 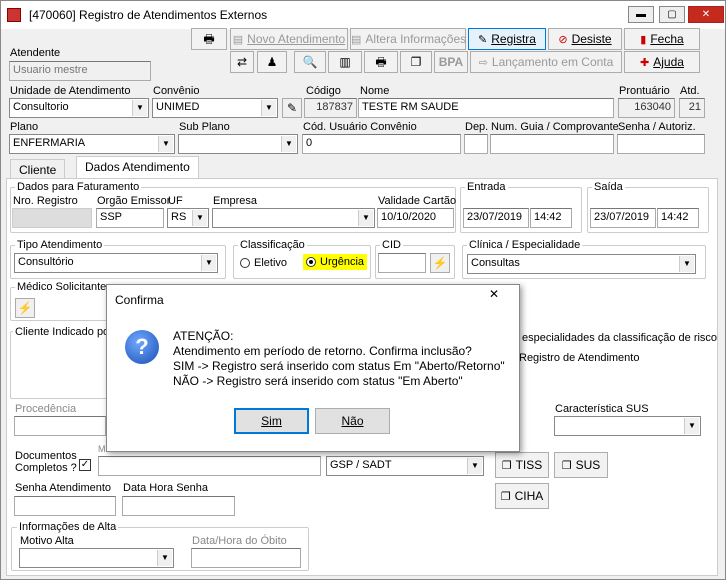 What do you see at coordinates (246, 558) in the screenshot?
I see `obito-field` at bounding box center [246, 558].